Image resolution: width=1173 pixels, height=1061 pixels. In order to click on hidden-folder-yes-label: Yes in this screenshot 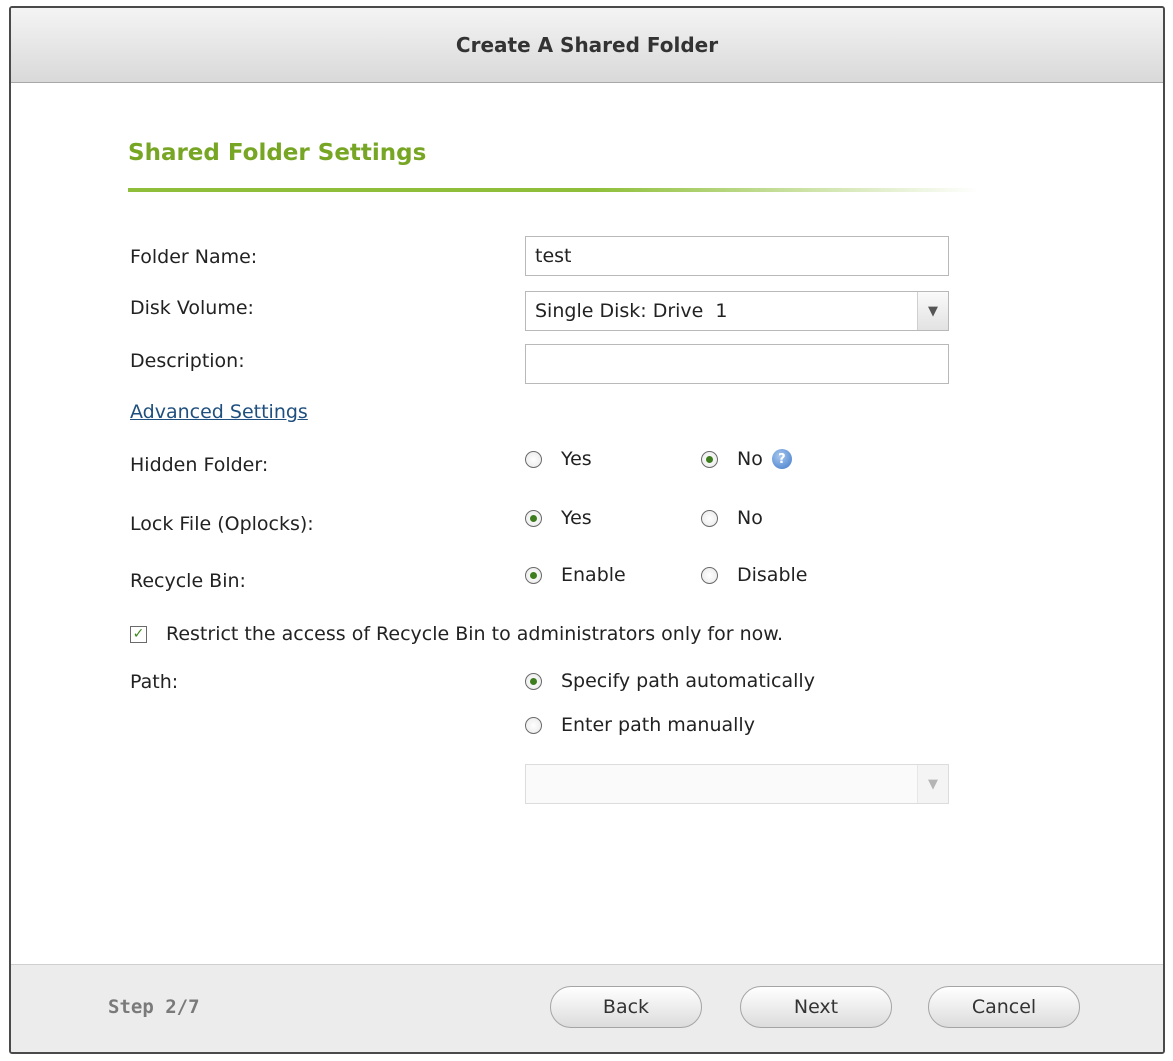, I will do `click(576, 459)`.